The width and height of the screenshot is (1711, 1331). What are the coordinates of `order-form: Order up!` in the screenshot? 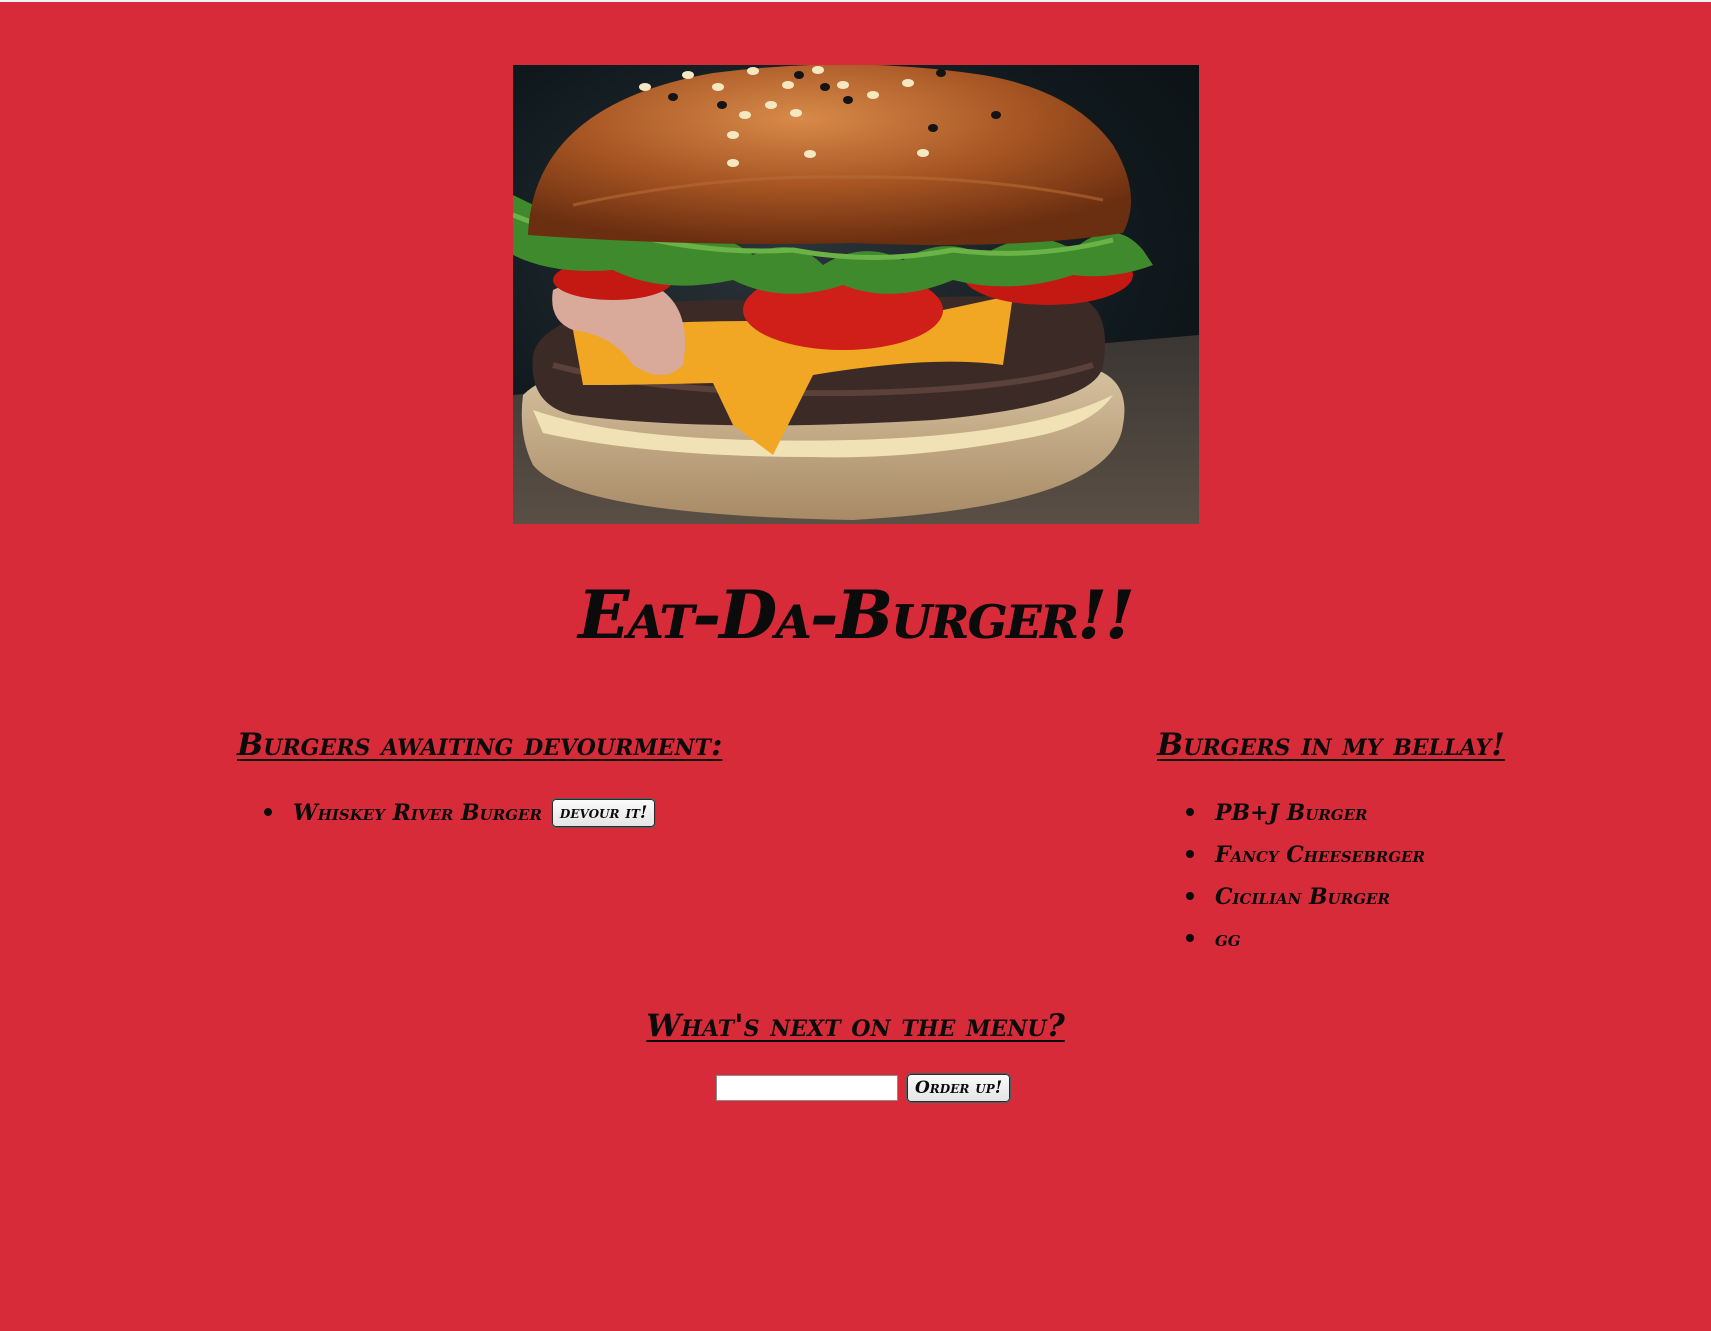 It's located at (864, 1088).